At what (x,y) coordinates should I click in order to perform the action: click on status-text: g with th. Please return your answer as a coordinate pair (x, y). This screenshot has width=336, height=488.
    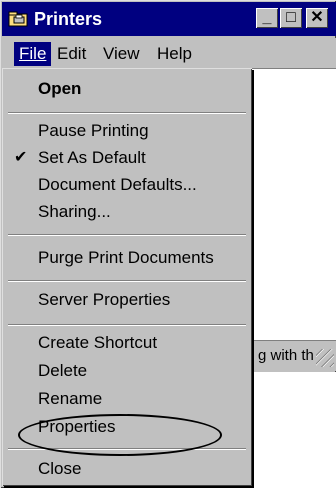
    Looking at the image, I should click on (286, 355).